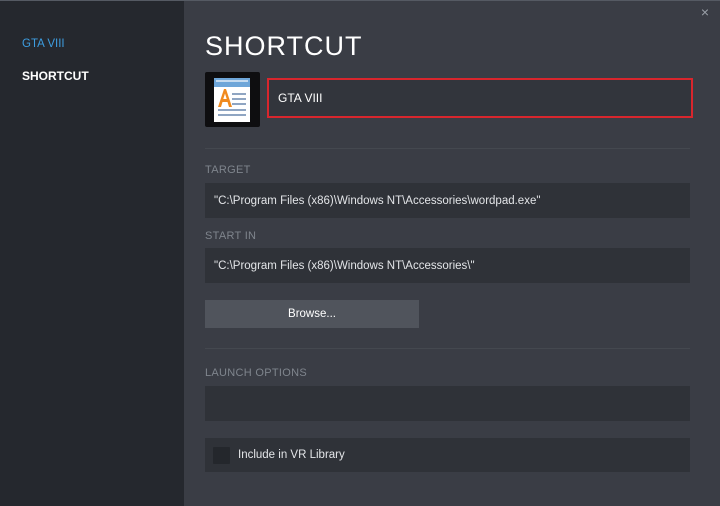  Describe the element at coordinates (291, 455) in the screenshot. I see `vr-library-label: Include in VR Library` at that location.